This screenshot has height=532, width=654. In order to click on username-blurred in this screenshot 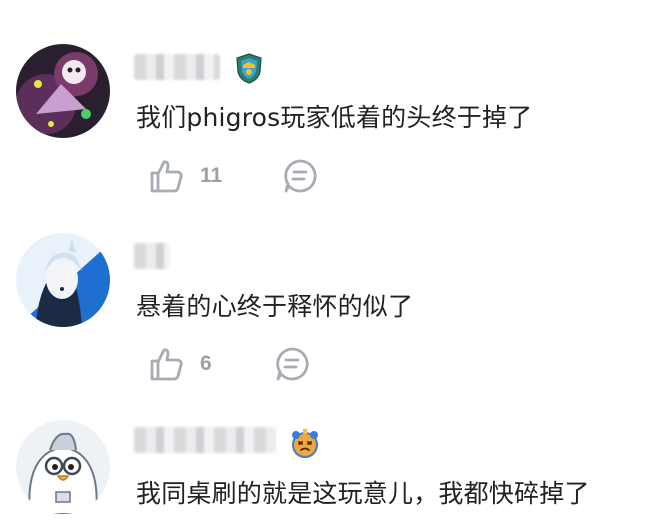, I will do `click(205, 440)`.